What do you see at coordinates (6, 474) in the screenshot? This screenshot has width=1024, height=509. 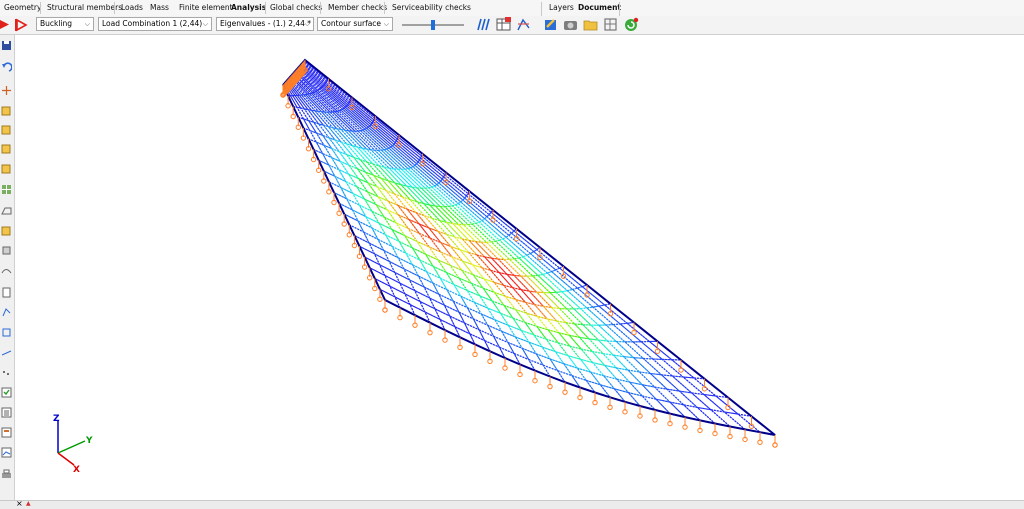 I see `print-icon` at bounding box center [6, 474].